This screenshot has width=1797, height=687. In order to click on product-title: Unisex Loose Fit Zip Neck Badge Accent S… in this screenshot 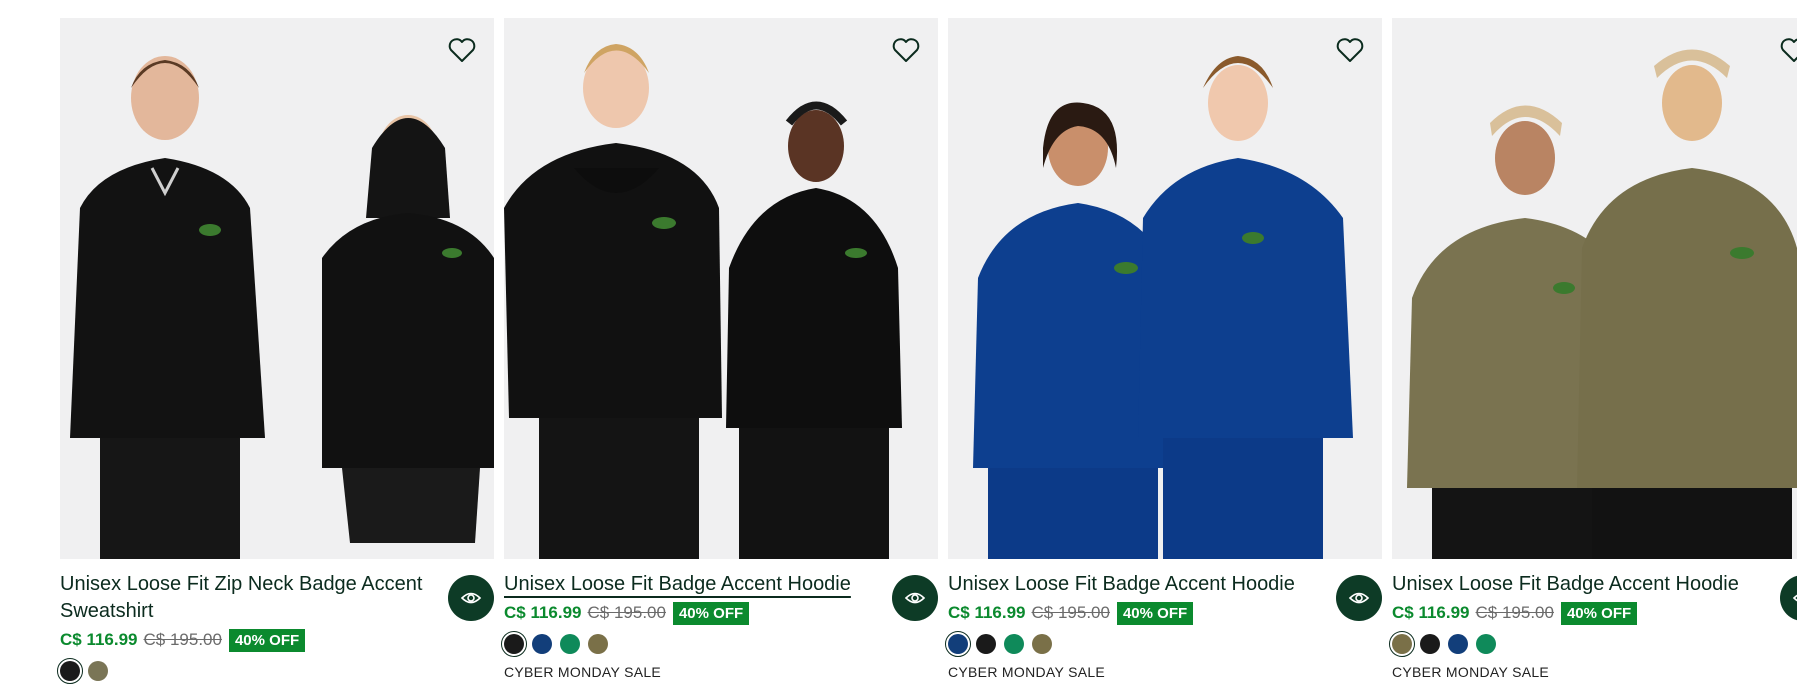, I will do `click(245, 598)`.